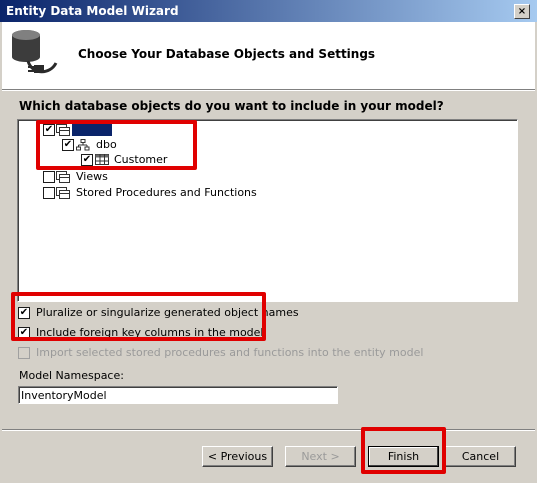 The image size is (537, 483). I want to click on header-divider, so click(268, 90).